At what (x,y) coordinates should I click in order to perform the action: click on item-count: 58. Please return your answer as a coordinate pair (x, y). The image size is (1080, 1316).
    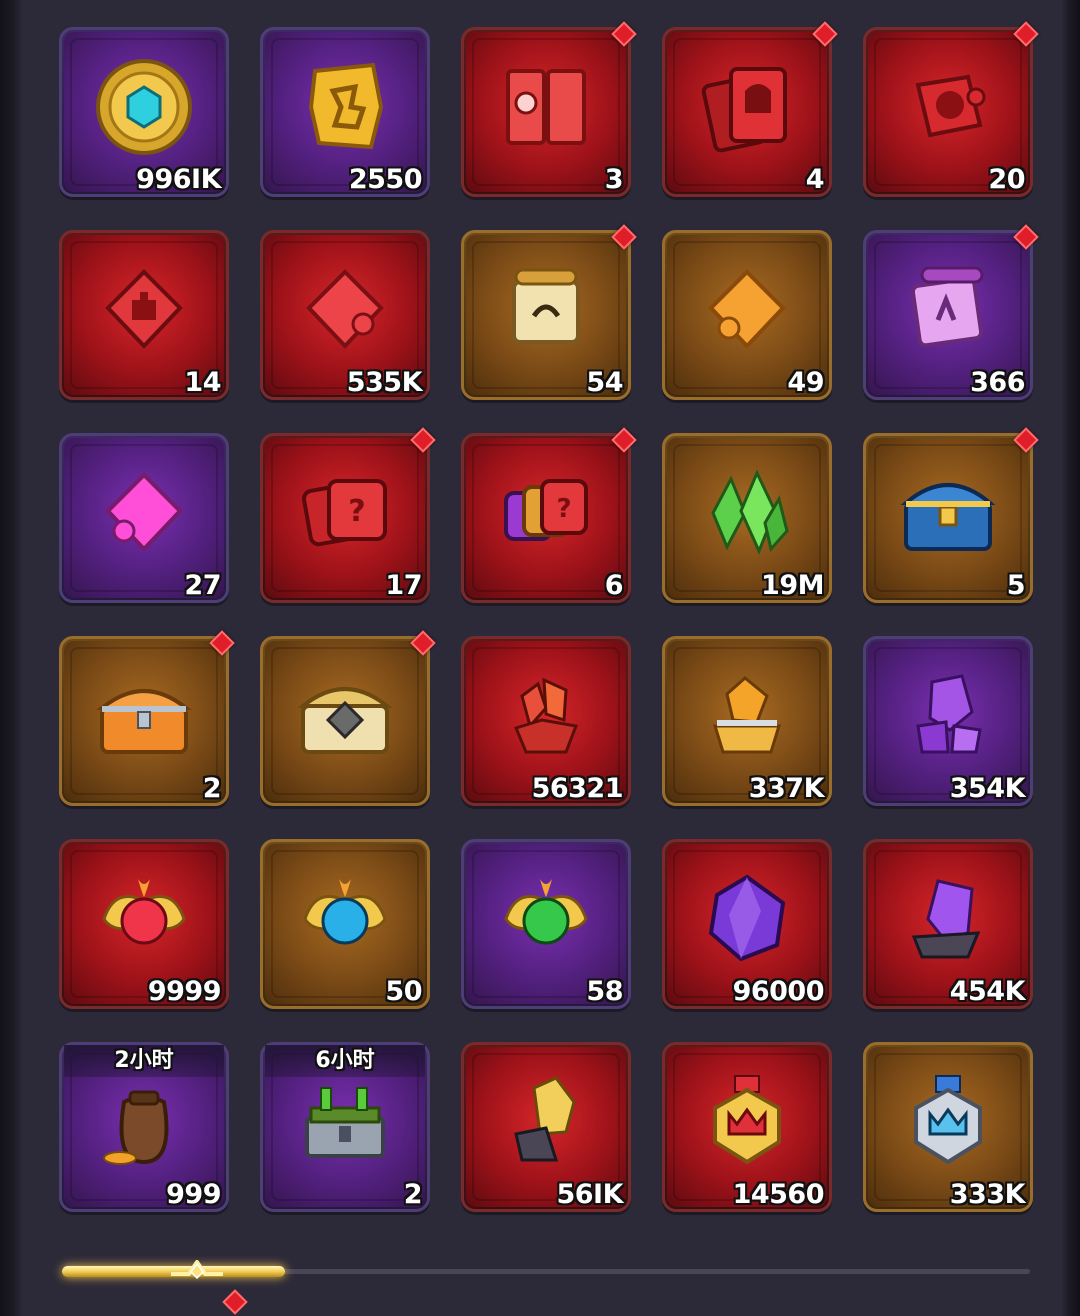
    Looking at the image, I should click on (604, 991).